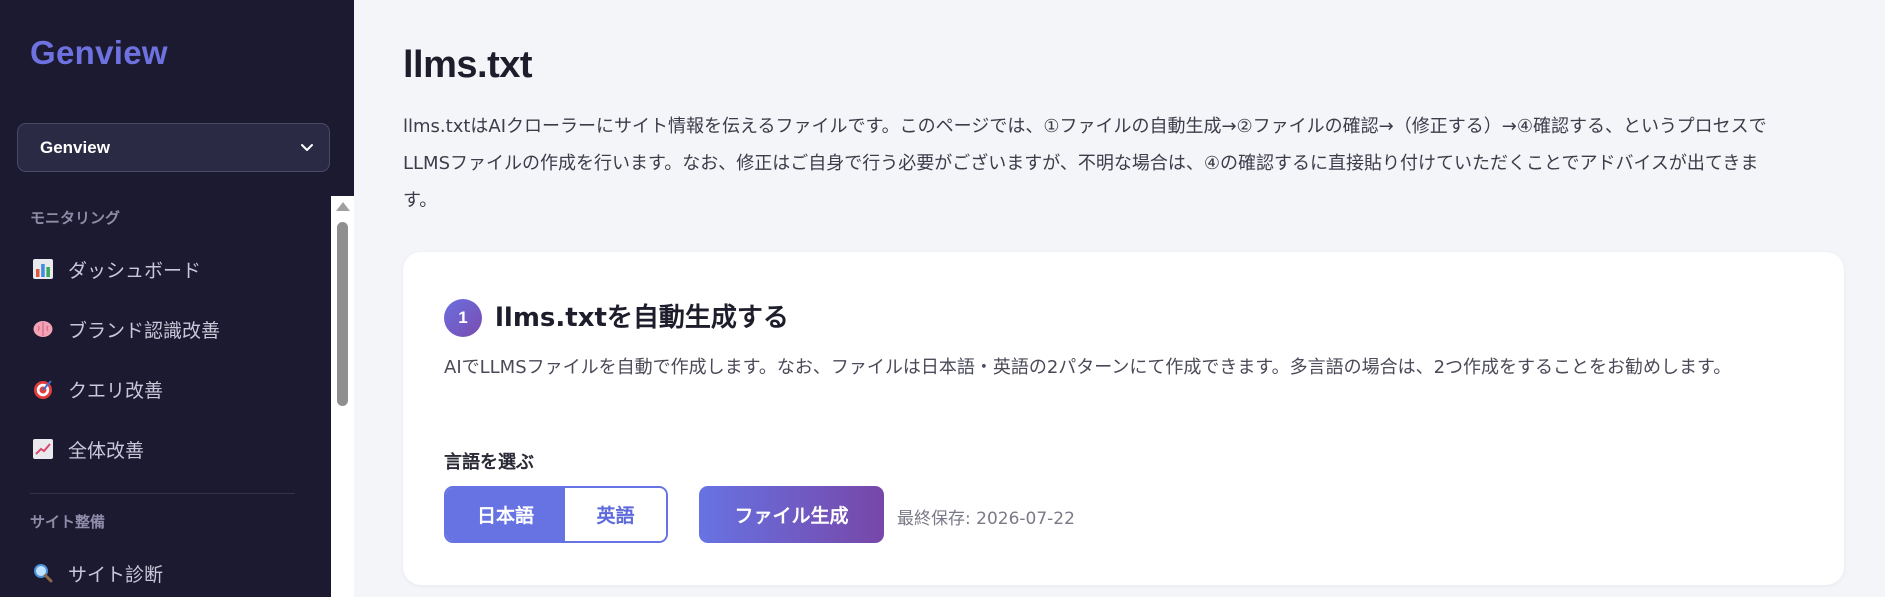 The height and width of the screenshot is (597, 1885). Describe the element at coordinates (99, 53) in the screenshot. I see `app-logo: Genview` at that location.